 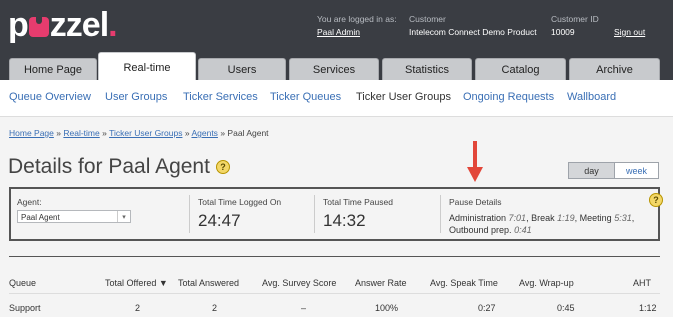 I want to click on down-arrow-annotation-icon, so click(x=475, y=161).